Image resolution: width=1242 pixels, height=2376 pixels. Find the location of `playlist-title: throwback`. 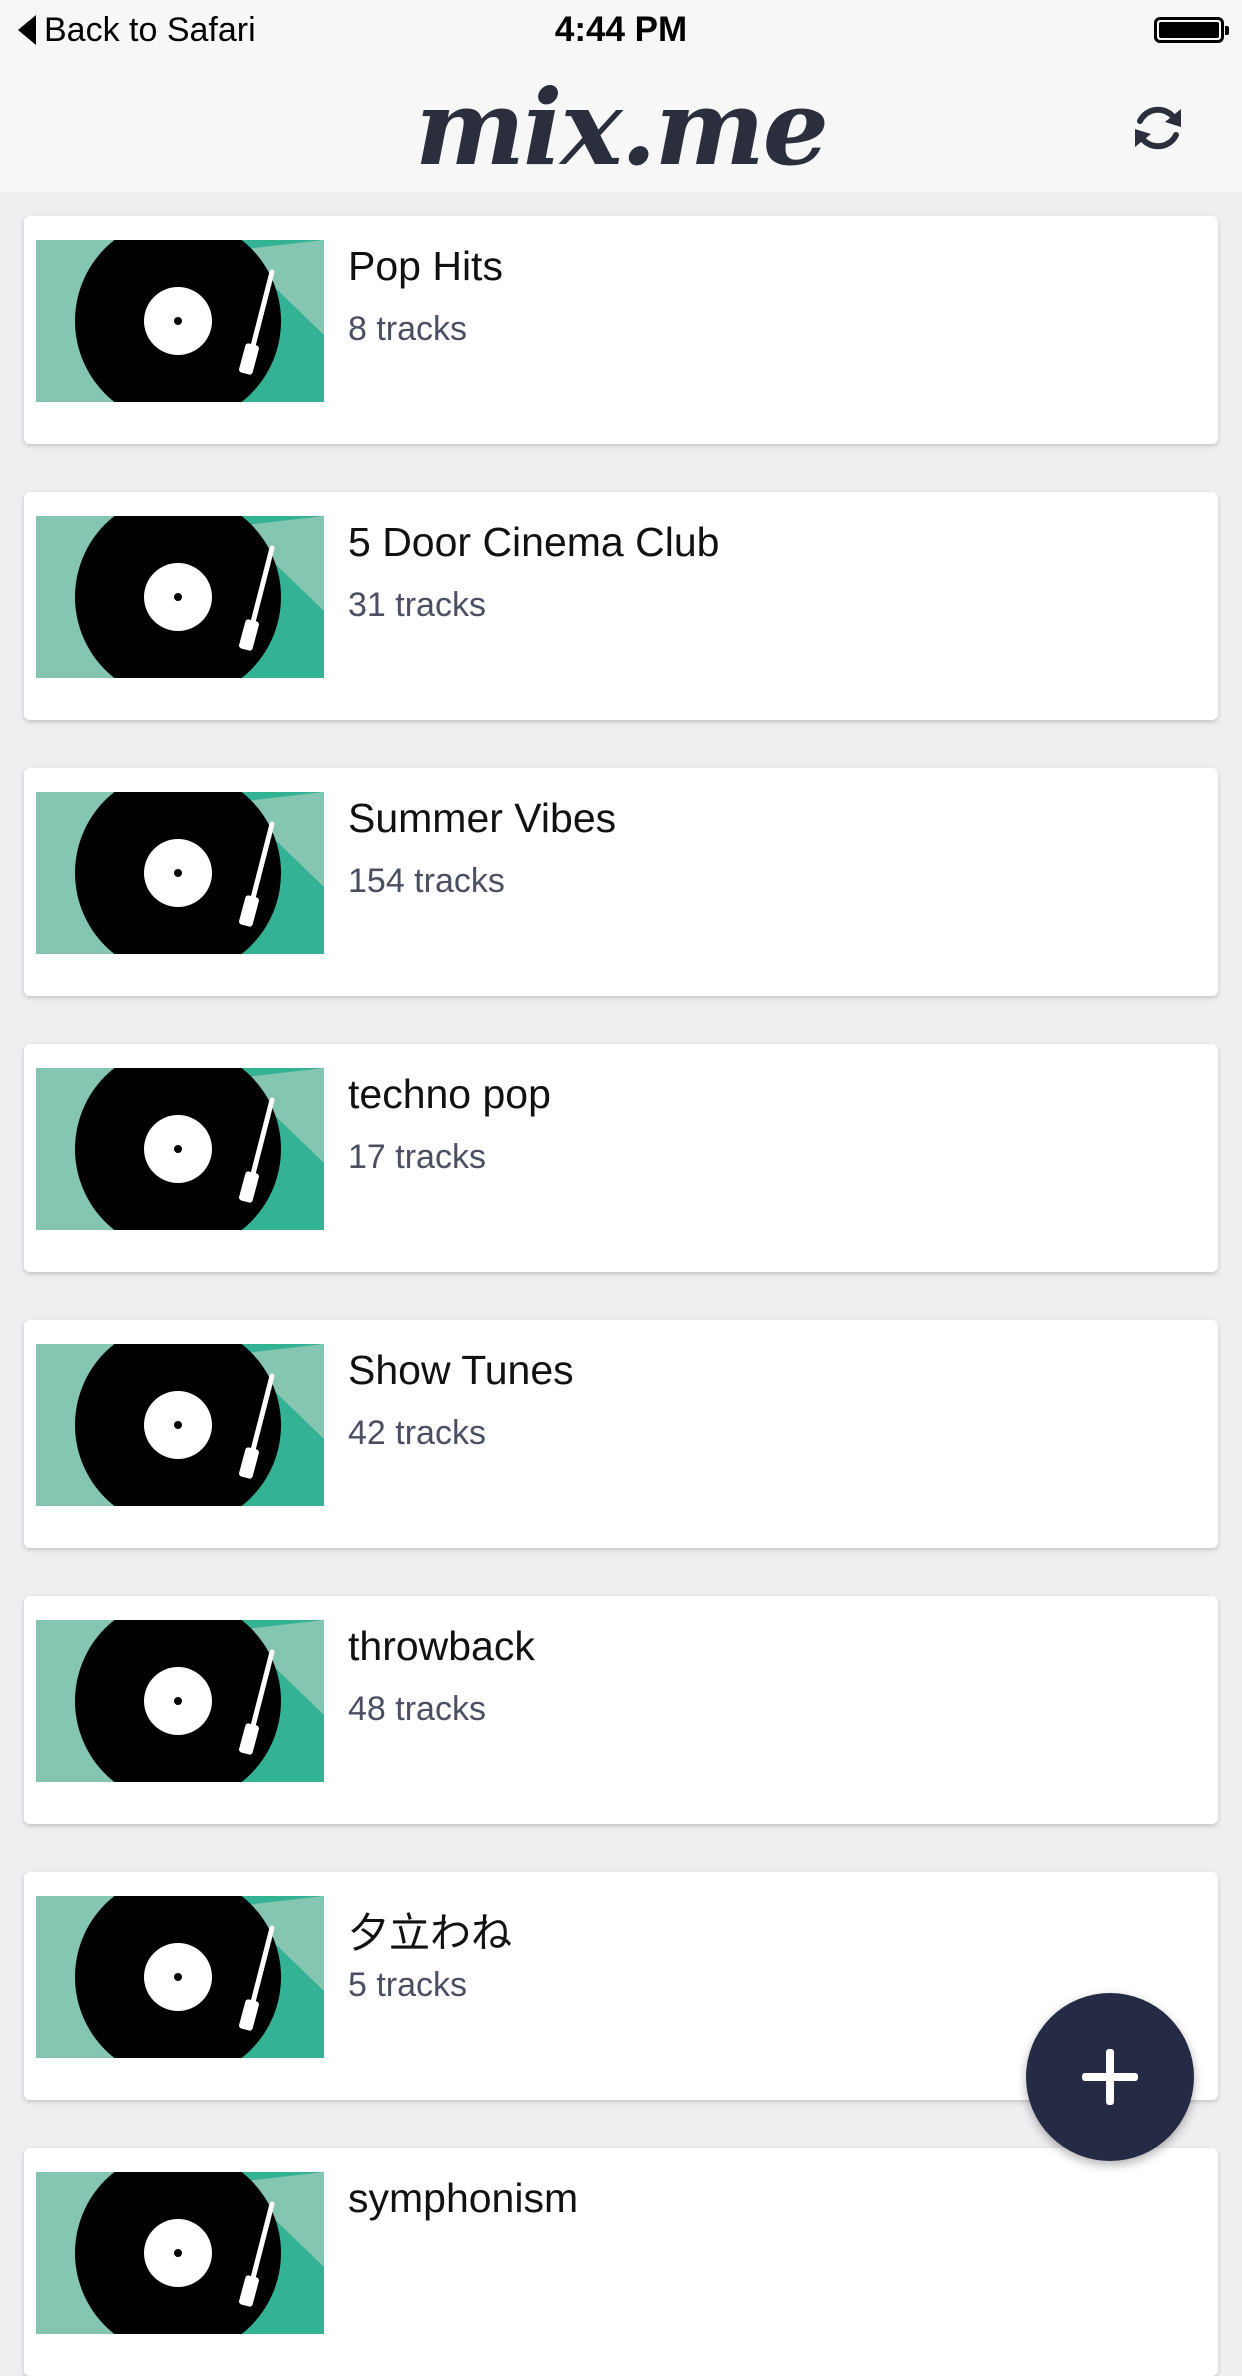

playlist-title: throwback is located at coordinates (441, 1646).